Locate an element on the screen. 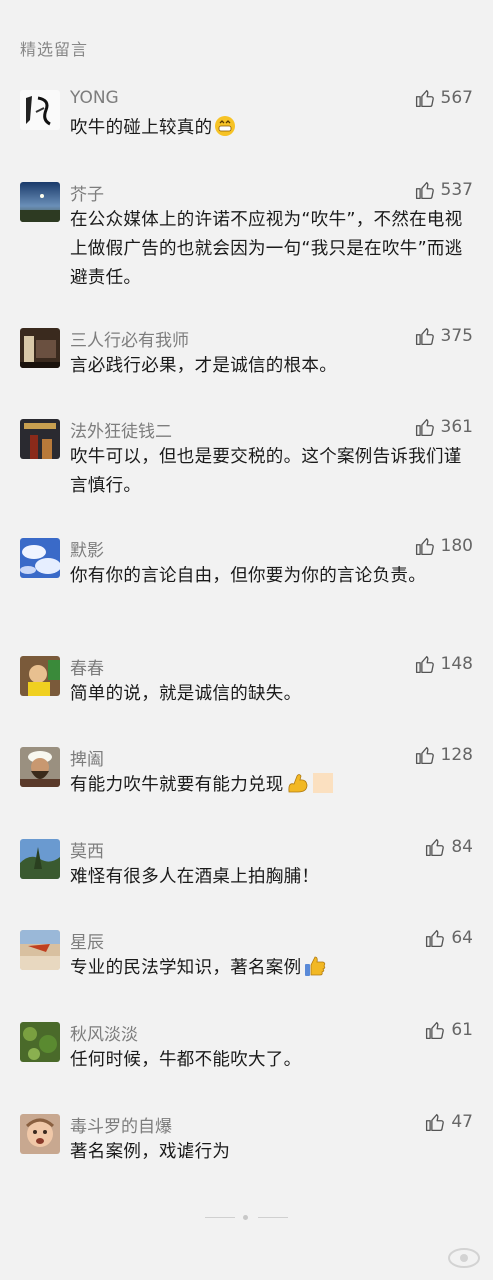 The image size is (493, 1280). comment-text: 难怪有很多人在酒桌上拍胸脯！ is located at coordinates (195, 877).